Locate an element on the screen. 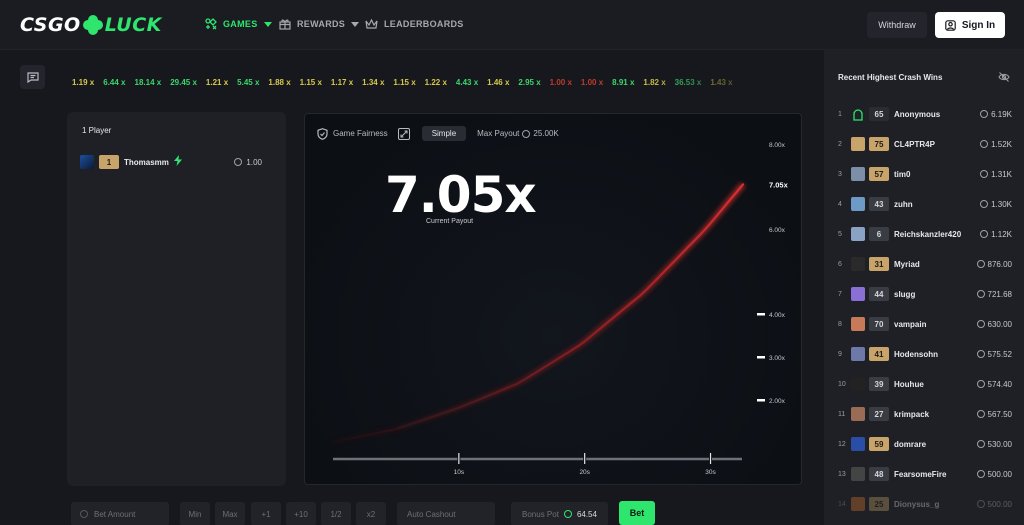 The height and width of the screenshot is (525, 1024). player-row: 1 Thomasmm 1.00 is located at coordinates (178, 162).